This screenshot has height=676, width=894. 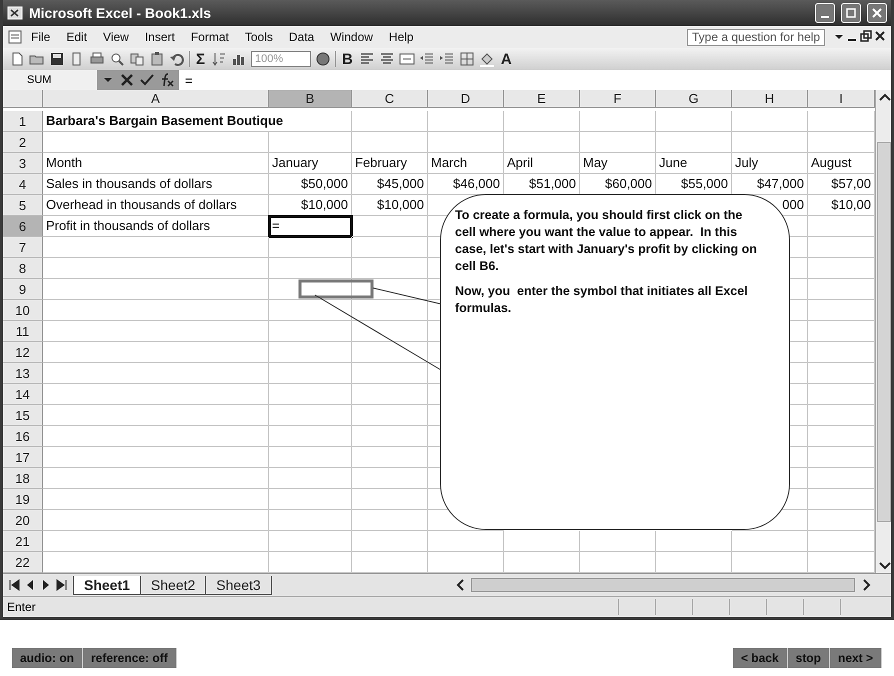 What do you see at coordinates (23, 163) in the screenshot?
I see `row-header: 3` at bounding box center [23, 163].